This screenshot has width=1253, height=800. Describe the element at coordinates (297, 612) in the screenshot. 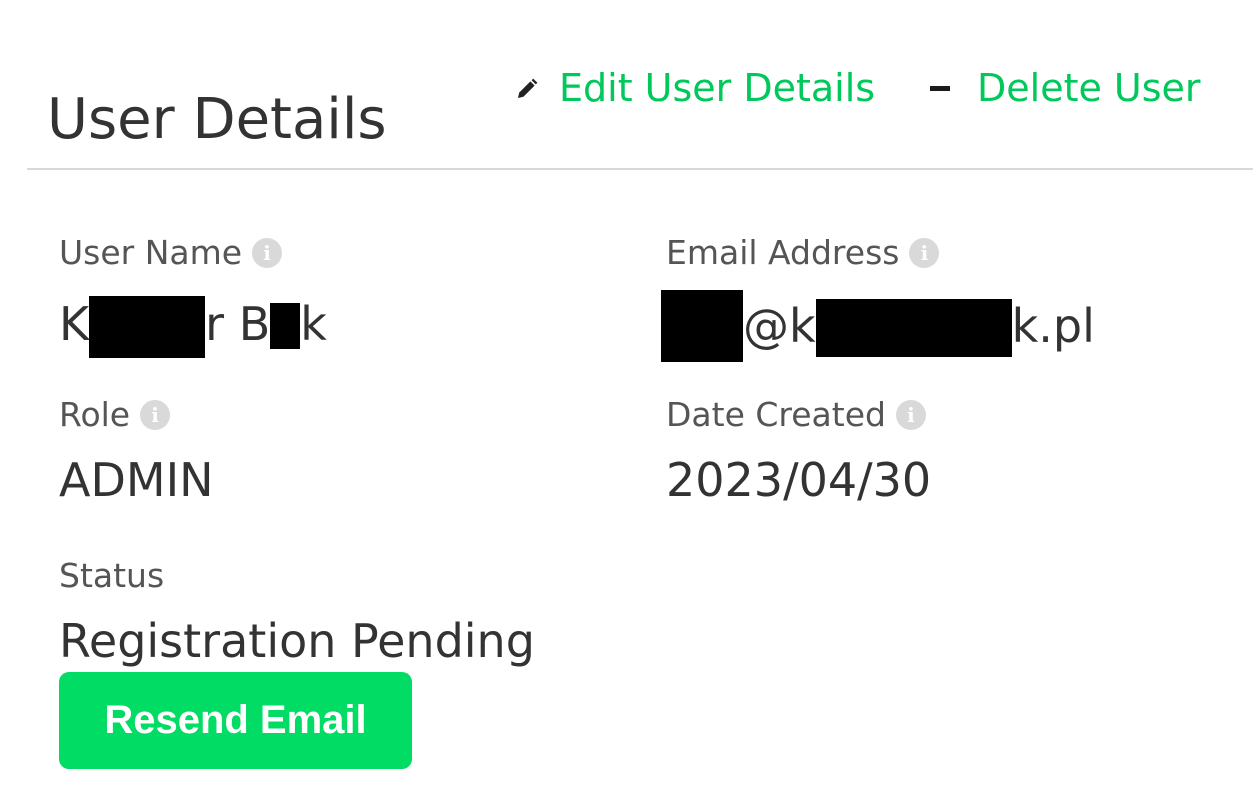

I see `status-field: Status Registration Pending` at that location.